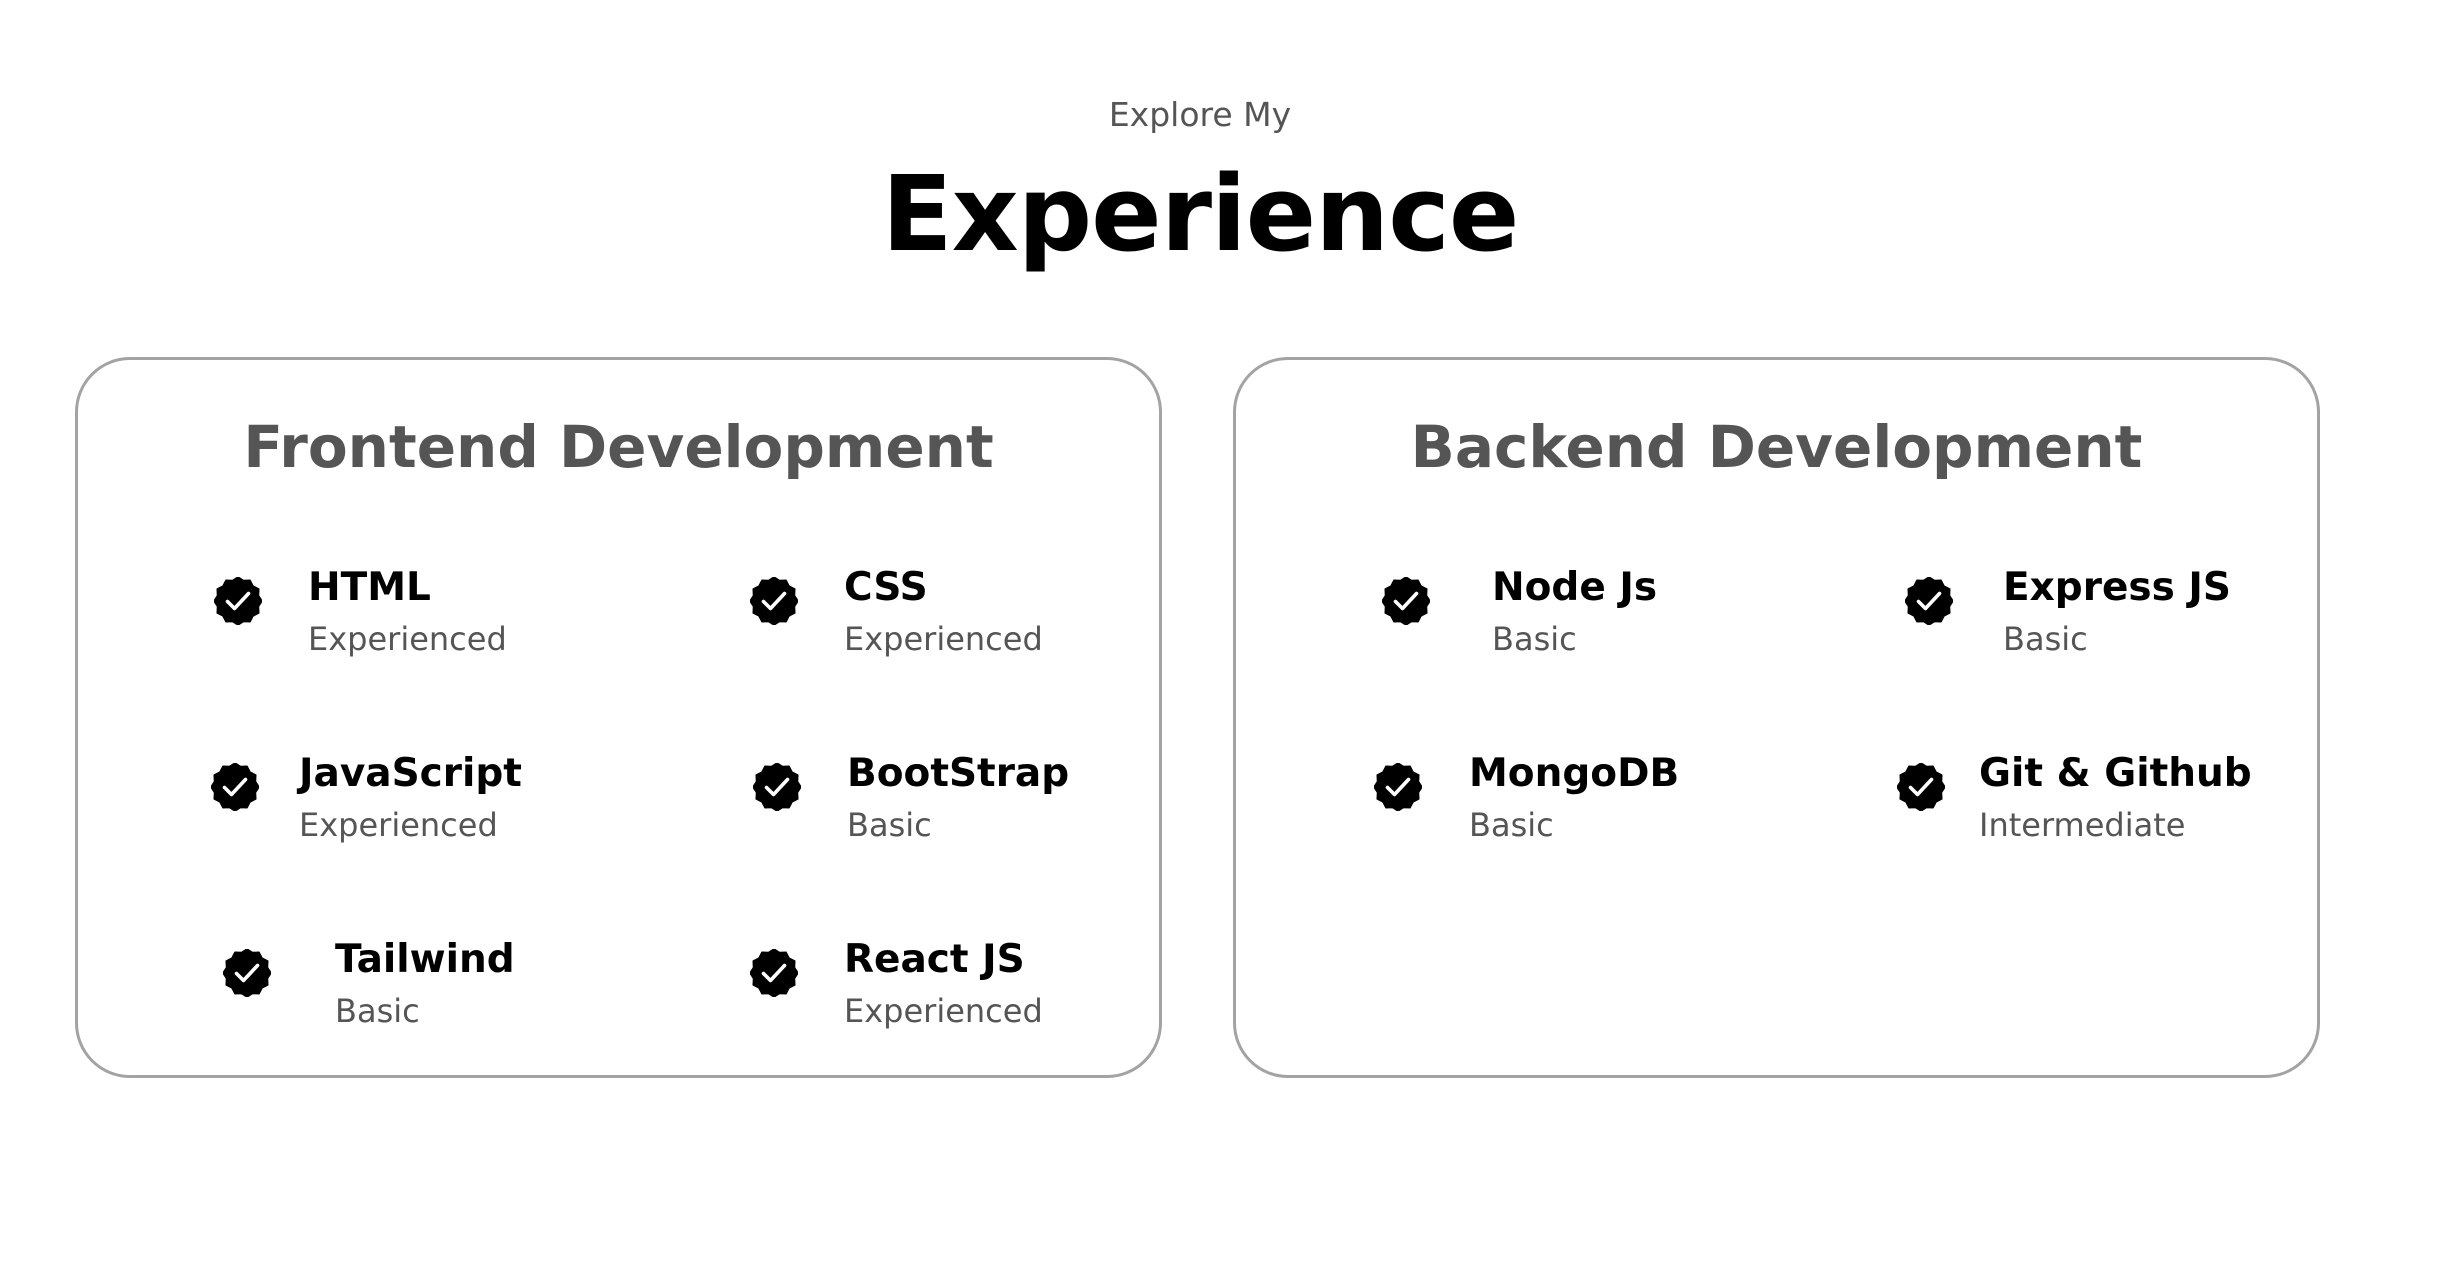 The width and height of the screenshot is (2458, 1274). Describe the element at coordinates (618, 447) in the screenshot. I see `frontend-card-title: Frontend Development` at that location.